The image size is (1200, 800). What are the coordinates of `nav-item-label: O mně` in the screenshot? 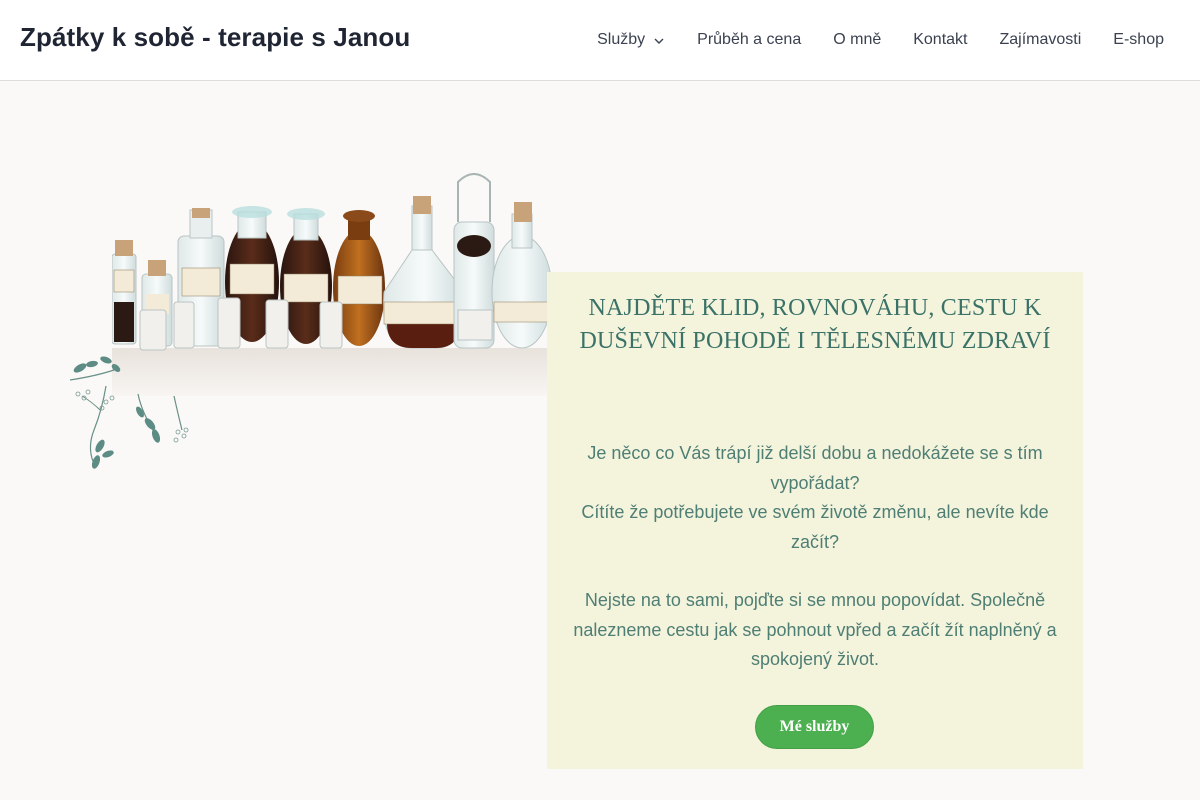 It's located at (857, 39).